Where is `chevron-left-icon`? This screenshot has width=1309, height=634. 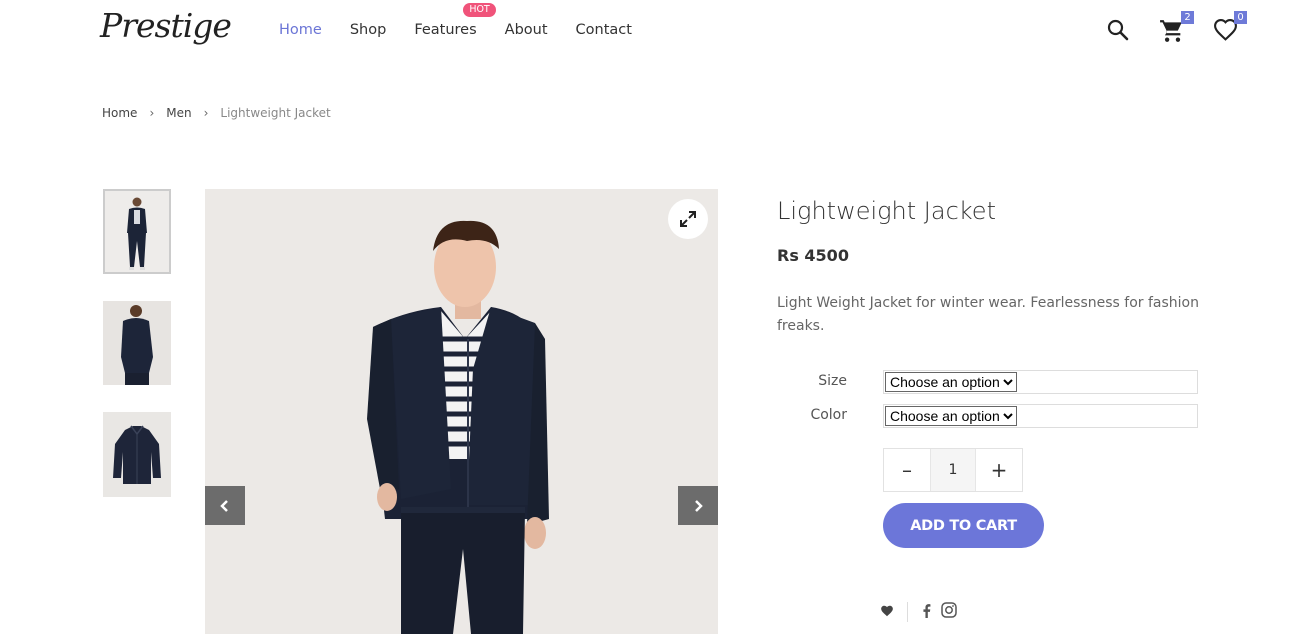 chevron-left-icon is located at coordinates (224, 505).